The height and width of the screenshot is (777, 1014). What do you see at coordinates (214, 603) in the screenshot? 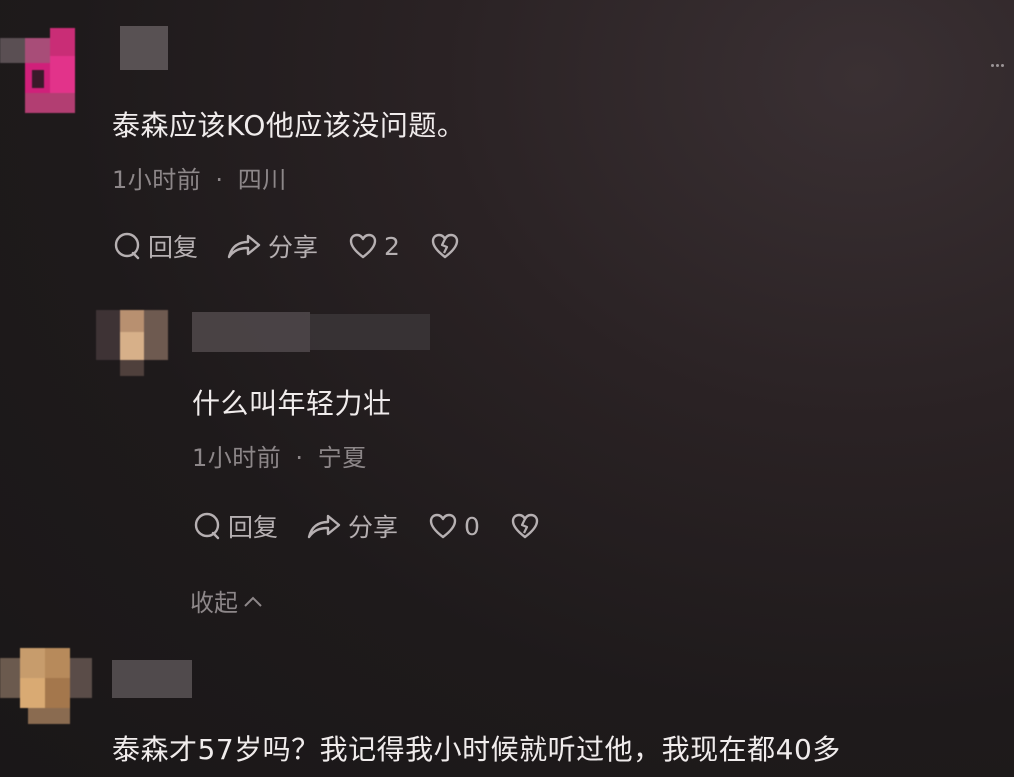
I see `collapse-label: 收起` at bounding box center [214, 603].